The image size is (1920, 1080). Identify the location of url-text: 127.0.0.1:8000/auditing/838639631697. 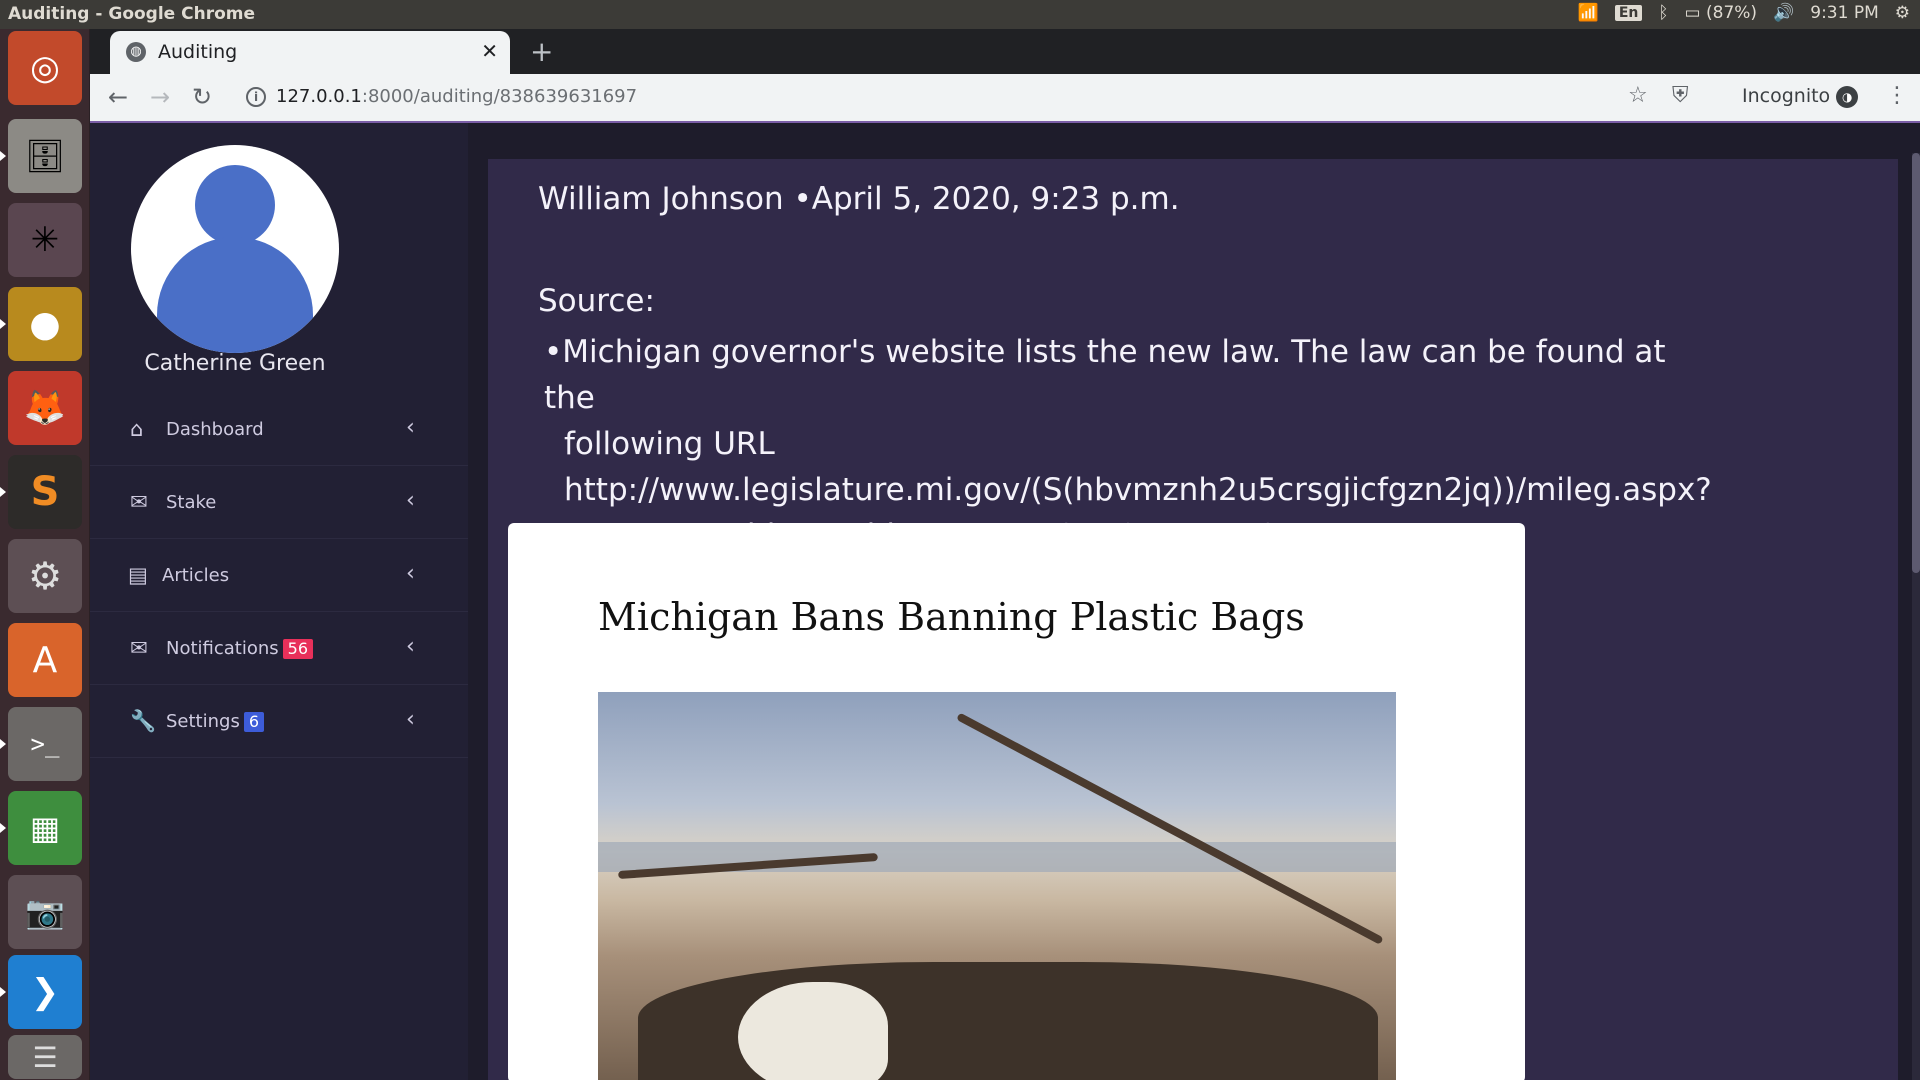
(456, 96).